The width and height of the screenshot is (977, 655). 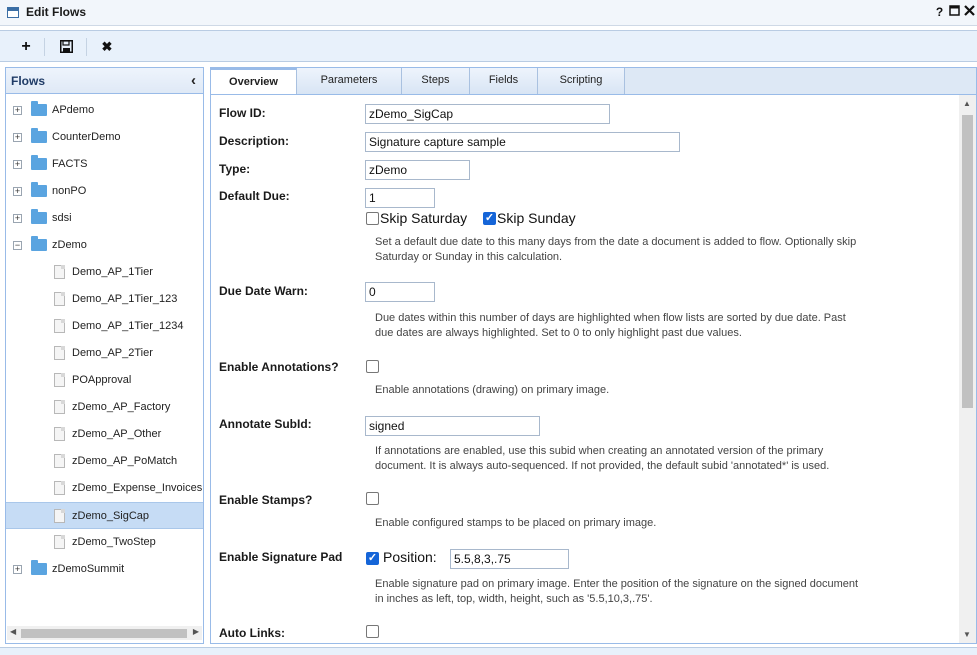 What do you see at coordinates (372, 366) in the screenshot?
I see `enable-annotations-checkbox` at bounding box center [372, 366].